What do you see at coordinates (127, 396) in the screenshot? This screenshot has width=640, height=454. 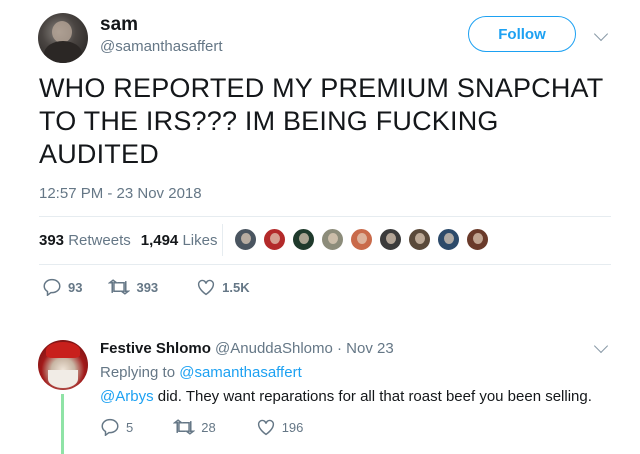 I see `mention-link: @Arbys` at bounding box center [127, 396].